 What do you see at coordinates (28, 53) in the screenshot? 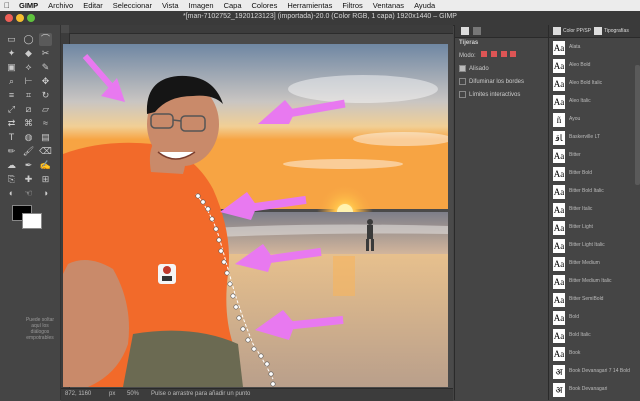
I see `color-select-icon: ◆` at bounding box center [28, 53].